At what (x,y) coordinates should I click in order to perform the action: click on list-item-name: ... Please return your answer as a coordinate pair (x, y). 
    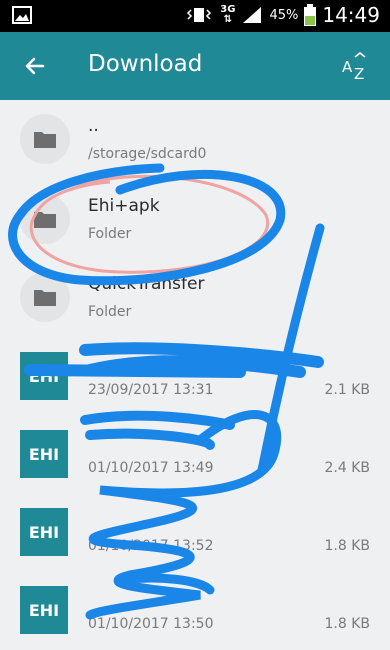
    Looking at the image, I should click on (93, 126).